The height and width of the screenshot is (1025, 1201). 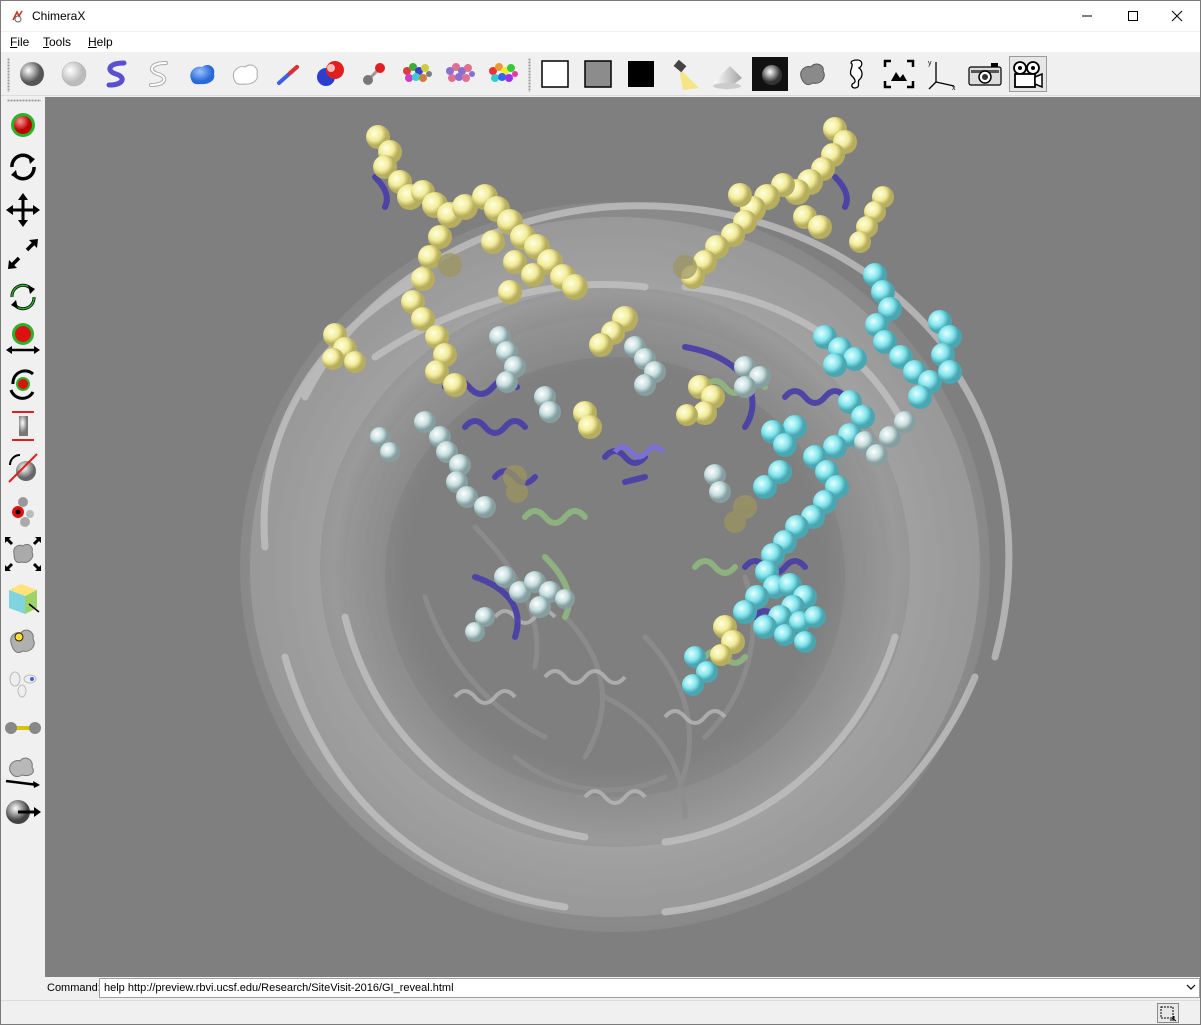 I want to click on surface-show-button, so click(x=202, y=74).